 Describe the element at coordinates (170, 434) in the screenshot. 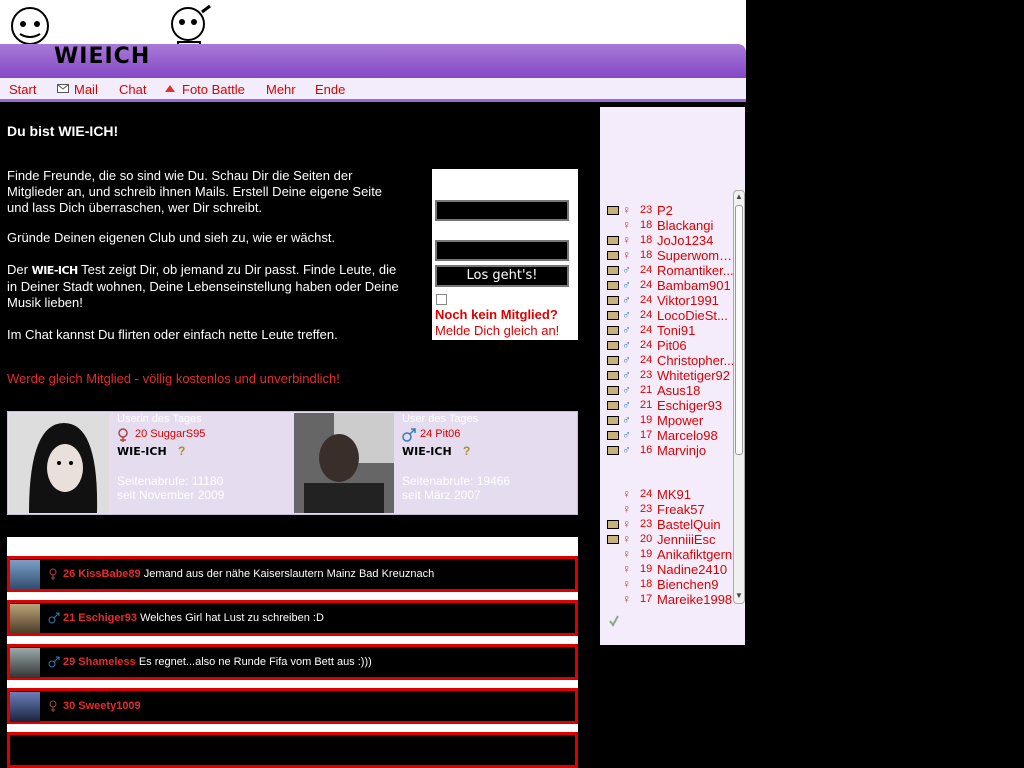

I see `card-username: 20 SuggarS95` at that location.